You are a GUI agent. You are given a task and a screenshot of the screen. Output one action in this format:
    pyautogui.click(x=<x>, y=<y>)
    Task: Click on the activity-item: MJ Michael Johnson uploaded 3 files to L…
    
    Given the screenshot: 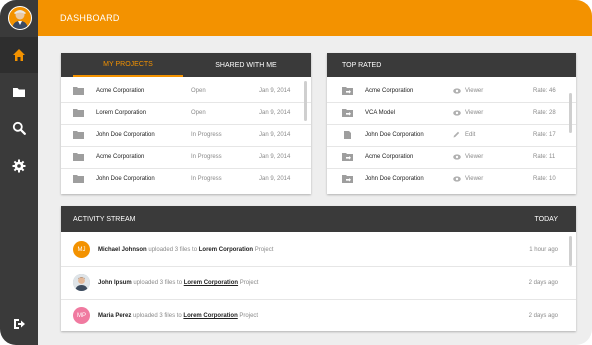 What is the action you would take?
    pyautogui.click(x=318, y=250)
    